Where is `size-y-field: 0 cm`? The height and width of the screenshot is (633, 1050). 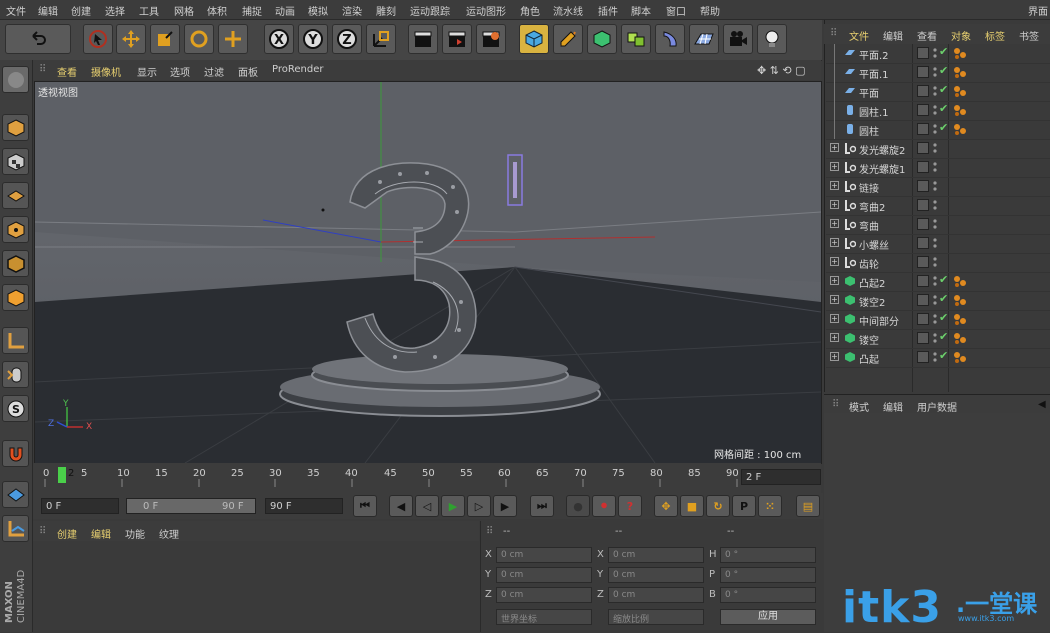
size-y-field: 0 cm is located at coordinates (656, 575).